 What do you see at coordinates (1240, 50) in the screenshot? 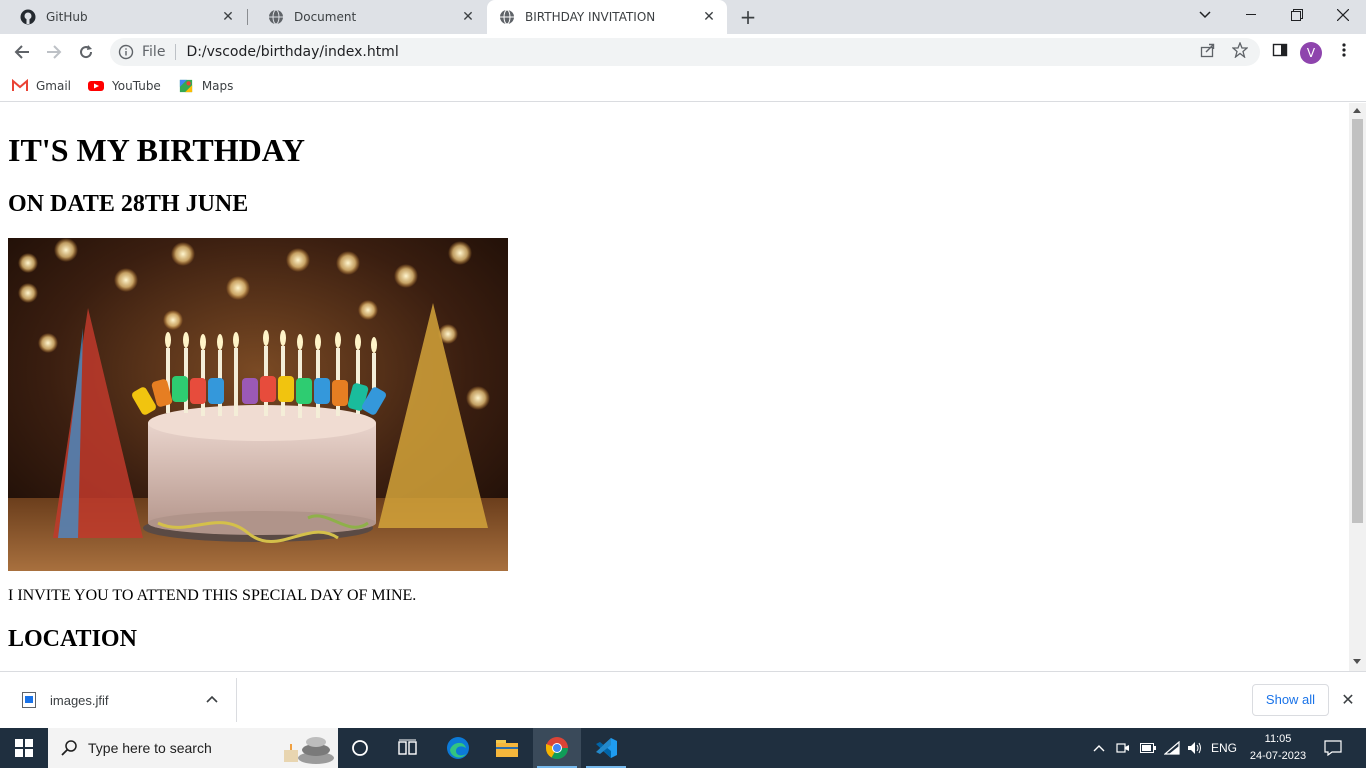
I see `bookmark-star-icon` at bounding box center [1240, 50].